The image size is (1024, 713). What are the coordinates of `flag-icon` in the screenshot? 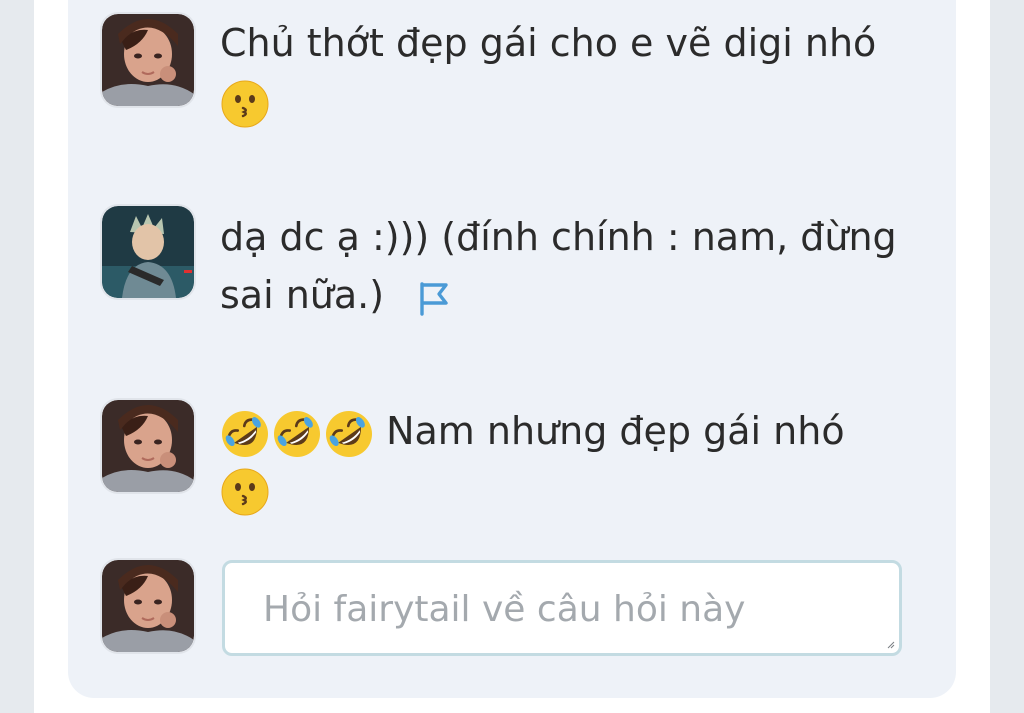 It's located at (434, 298).